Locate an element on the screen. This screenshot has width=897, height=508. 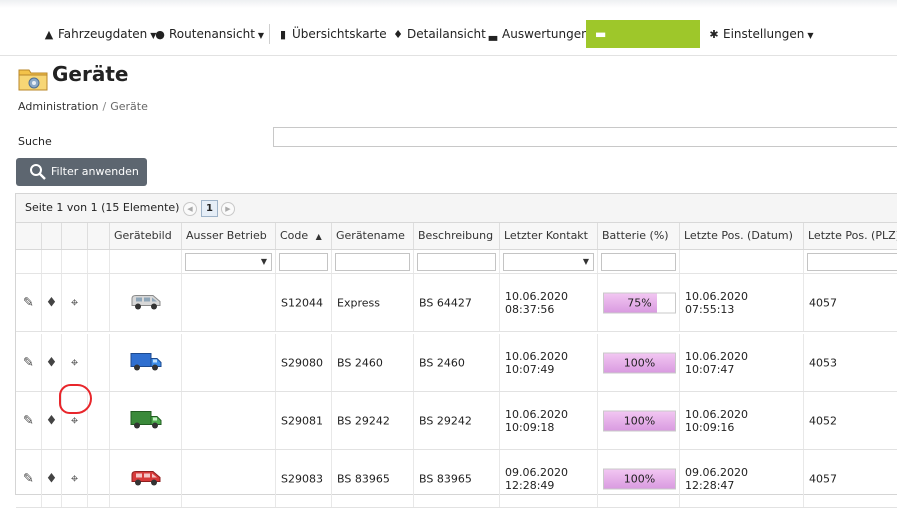
filter-plz-input is located at coordinates (852, 262).